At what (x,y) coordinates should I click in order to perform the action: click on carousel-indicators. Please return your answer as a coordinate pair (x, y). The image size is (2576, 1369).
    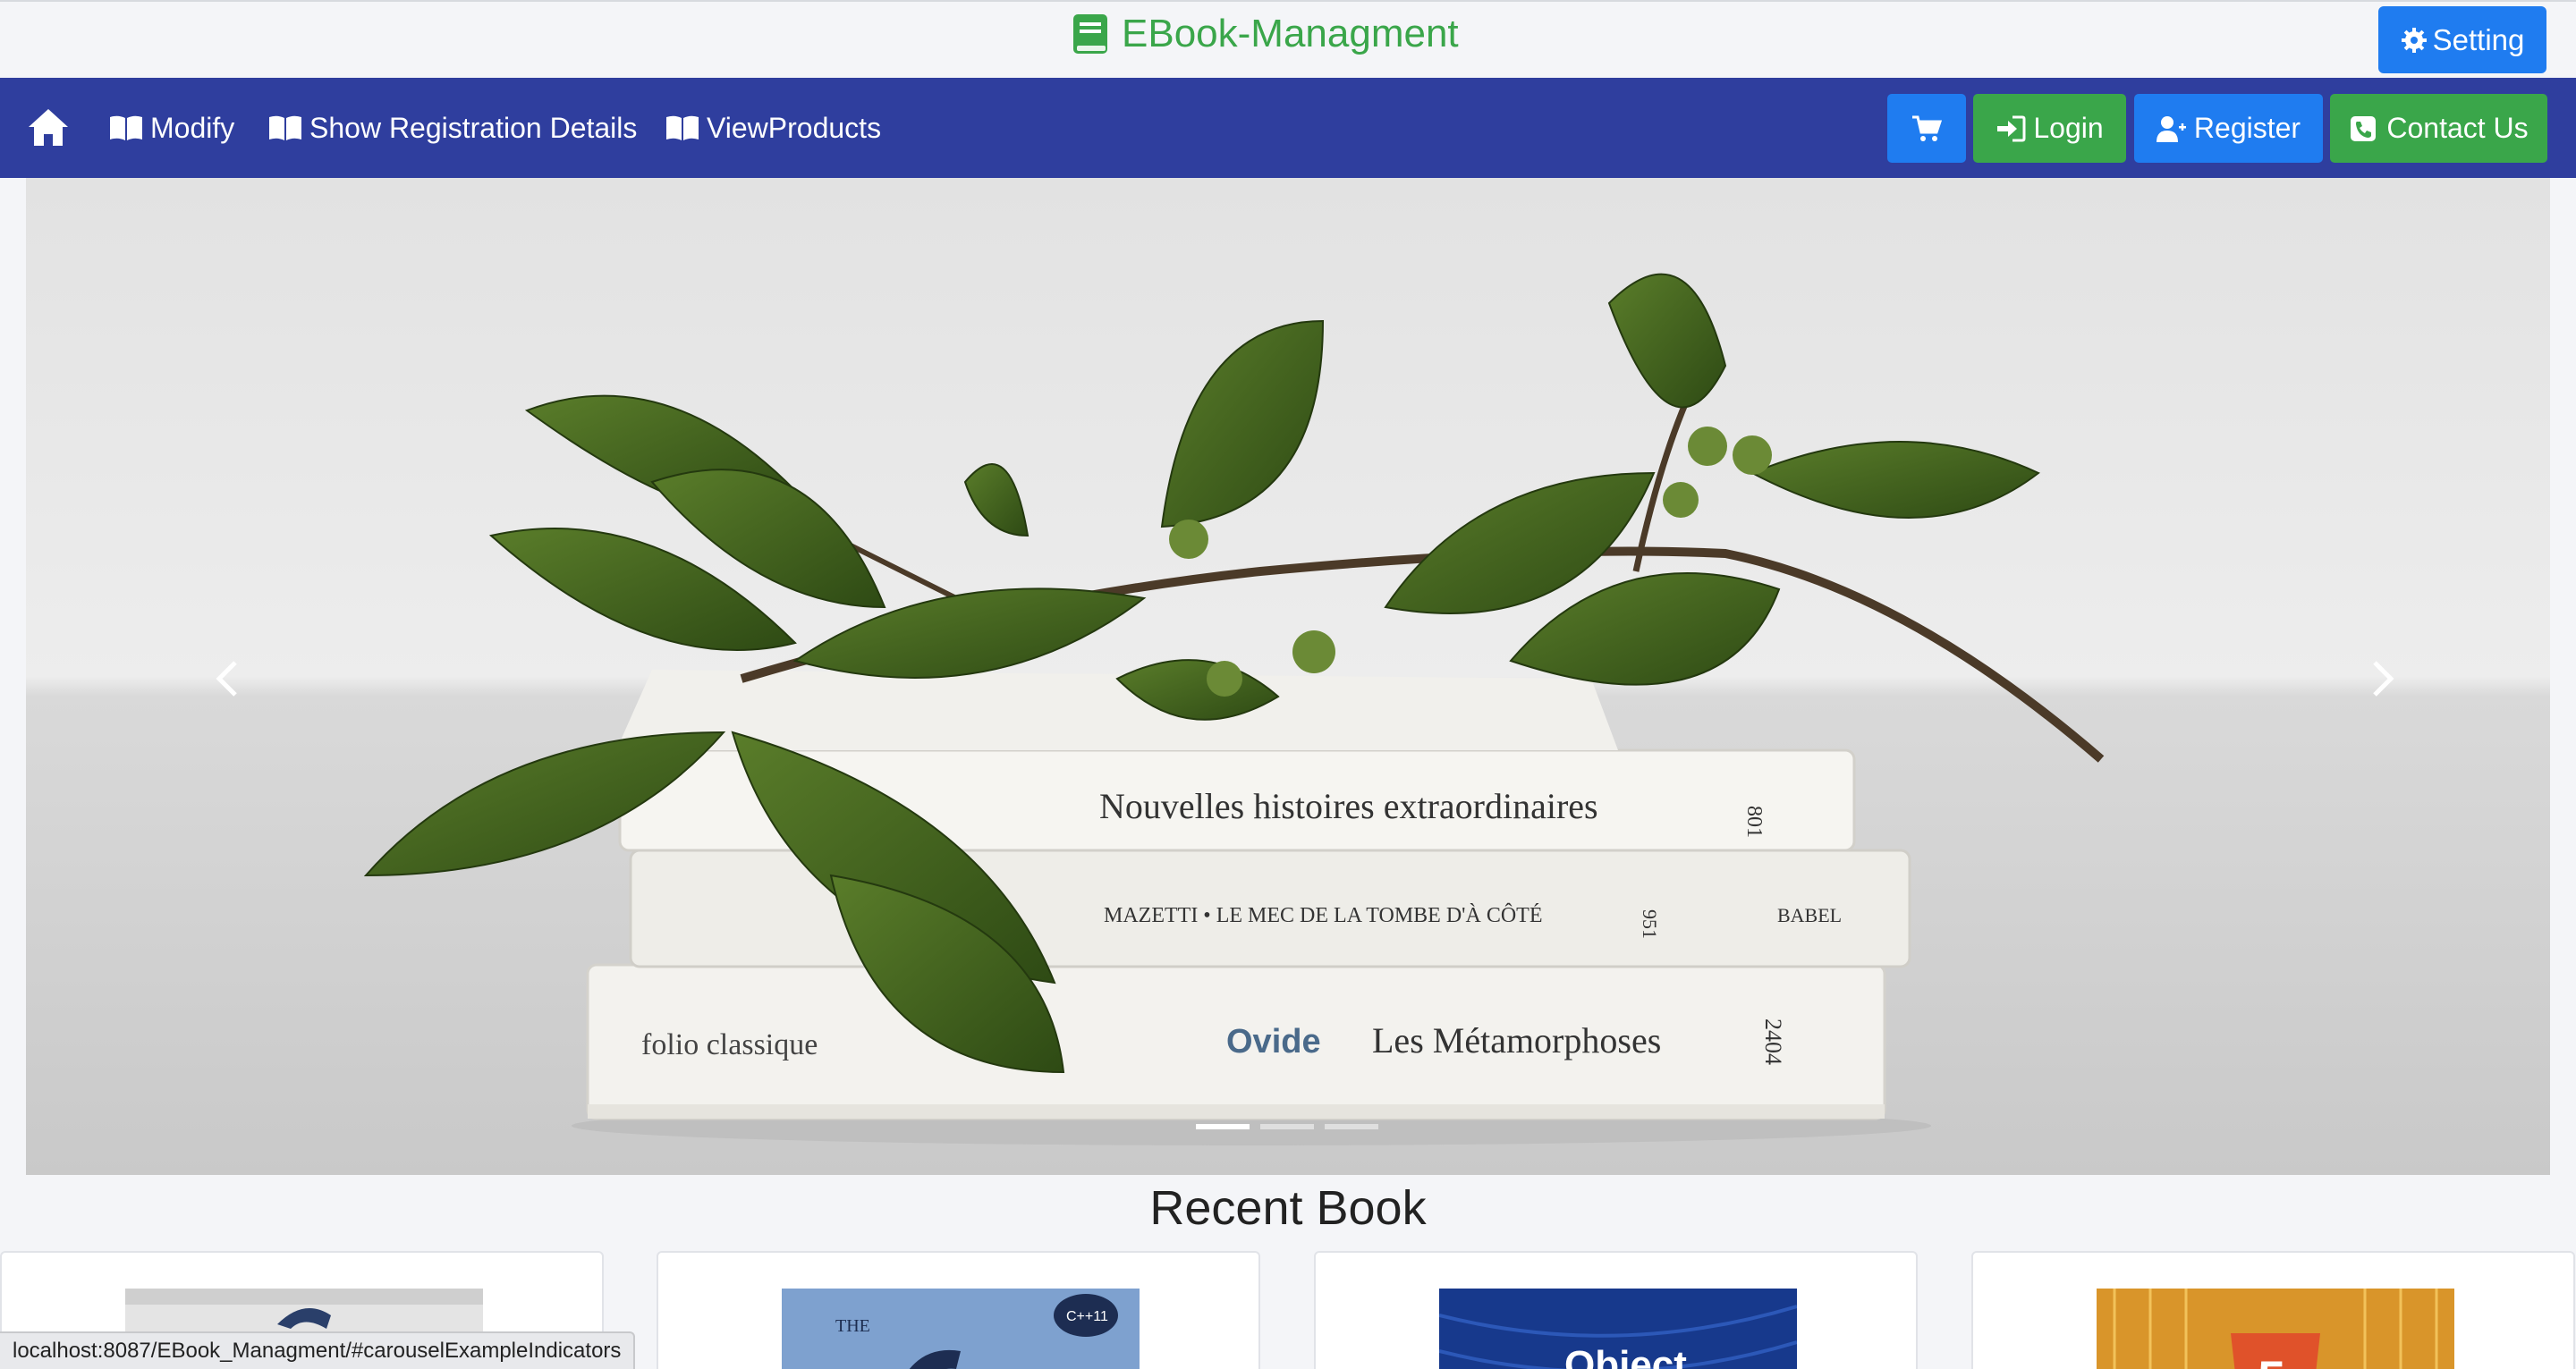
    Looking at the image, I should click on (1287, 1126).